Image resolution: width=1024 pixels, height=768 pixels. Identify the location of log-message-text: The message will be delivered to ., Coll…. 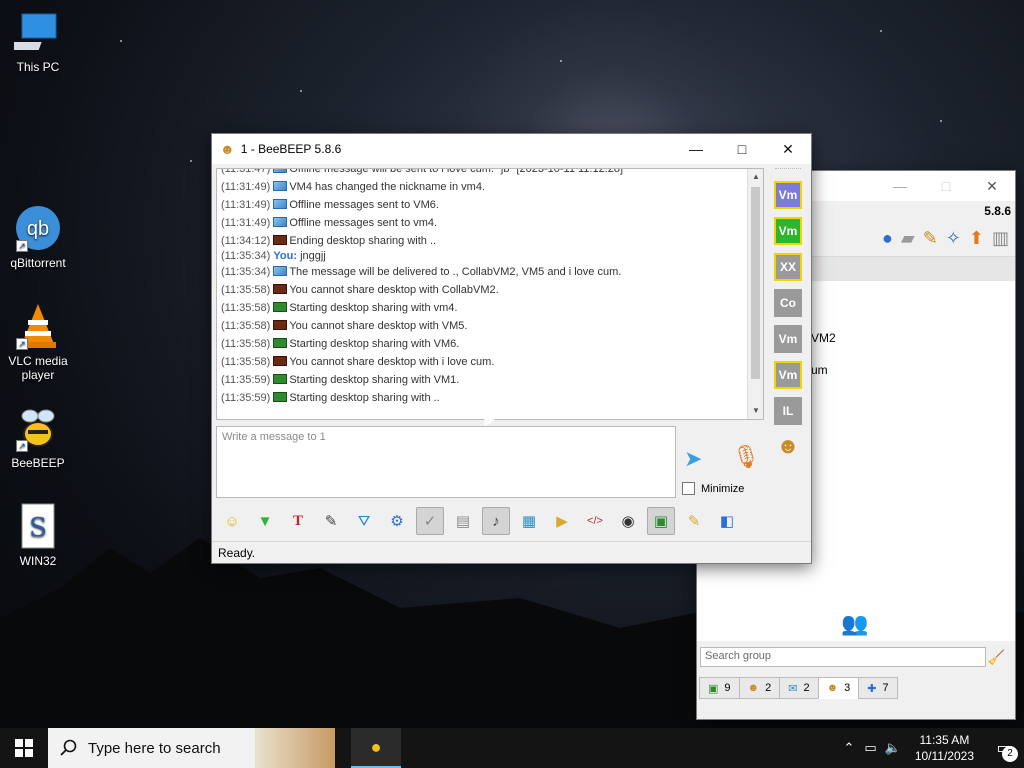
(455, 272).